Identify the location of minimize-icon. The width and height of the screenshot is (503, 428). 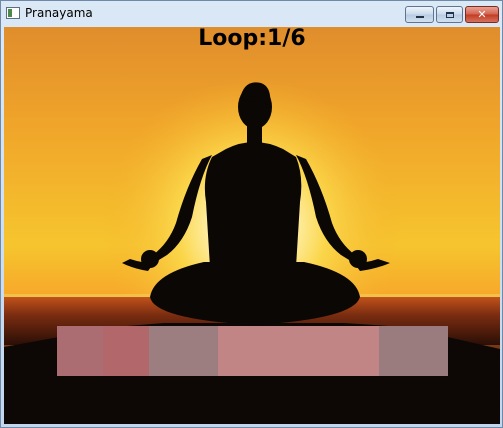
(419, 17).